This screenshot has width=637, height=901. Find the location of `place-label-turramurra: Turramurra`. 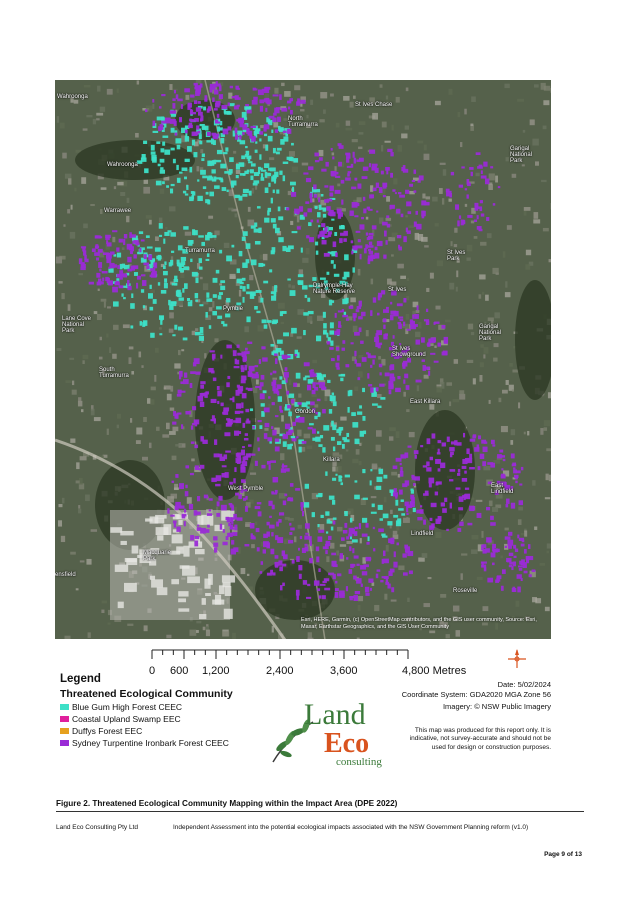

place-label-turramurra: Turramurra is located at coordinates (200, 251).